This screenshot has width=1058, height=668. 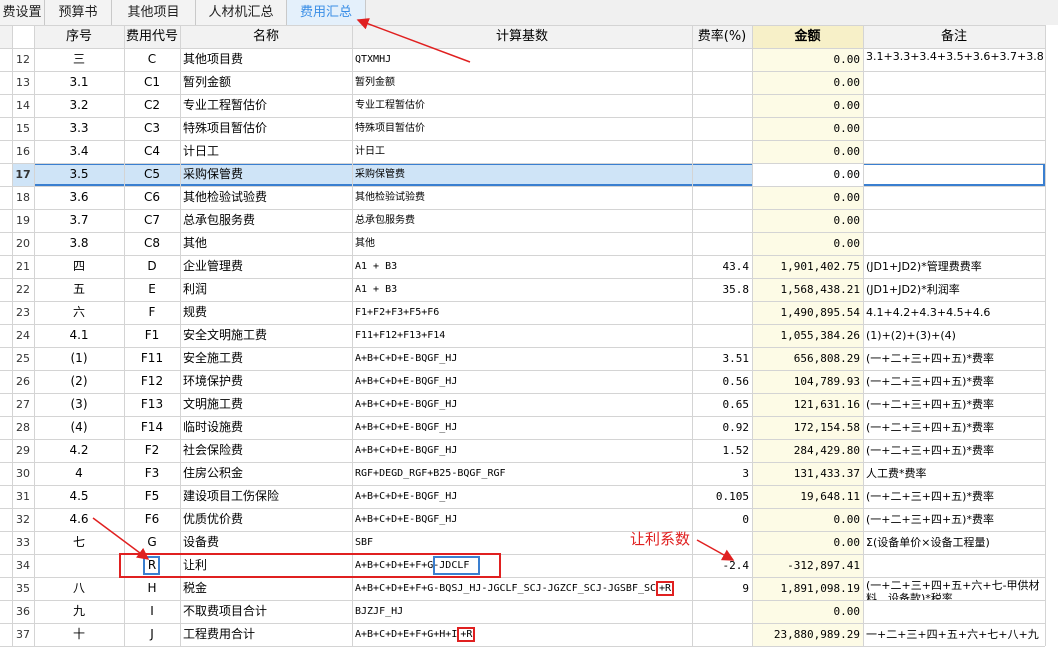 I want to click on cell-amount: 1,490,895.54, so click(x=807, y=312).